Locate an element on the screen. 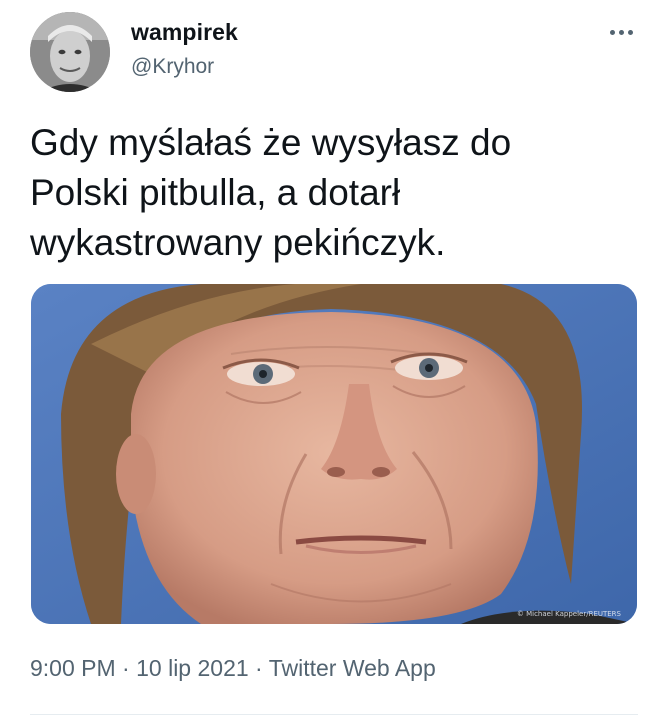  media-credit: © Michael Kappeler/REUTERS is located at coordinates (568, 614).